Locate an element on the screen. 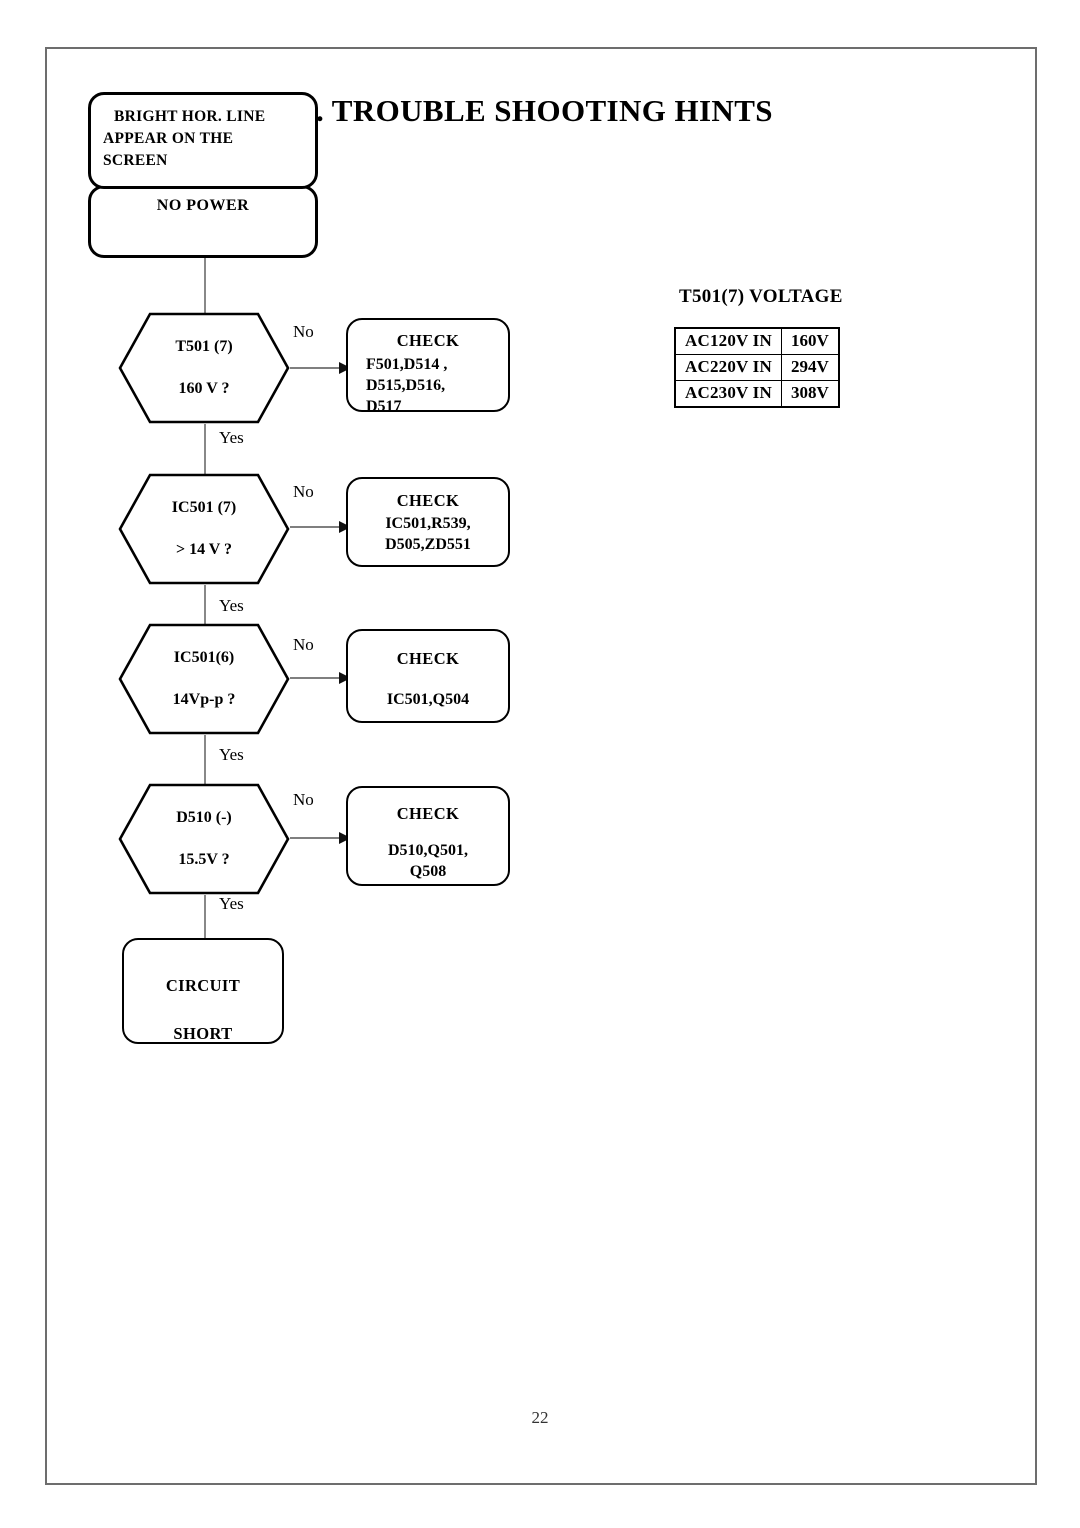  decision-ic501-pin6: IC501(6) 14Vp-p ? is located at coordinates (204, 679).